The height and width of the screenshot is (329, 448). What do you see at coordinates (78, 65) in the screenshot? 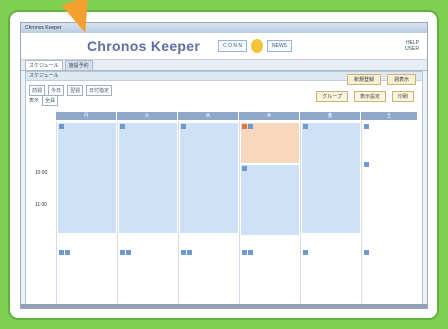
I see `tab-facility: 施設予約` at bounding box center [78, 65].